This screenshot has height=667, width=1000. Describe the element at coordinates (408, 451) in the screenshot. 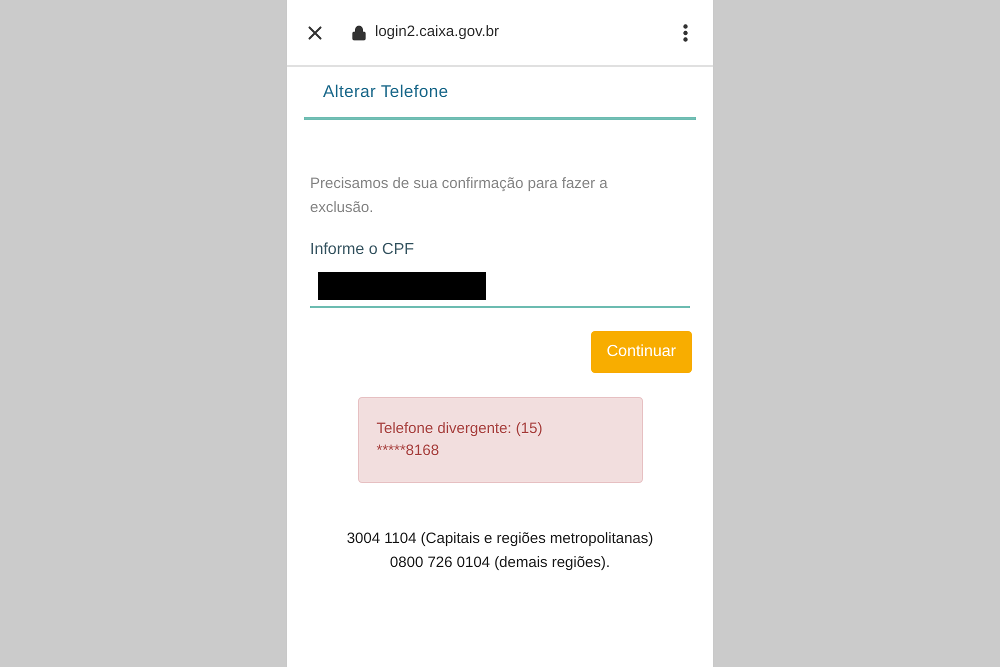

I see `error-text: *****8168` at that location.